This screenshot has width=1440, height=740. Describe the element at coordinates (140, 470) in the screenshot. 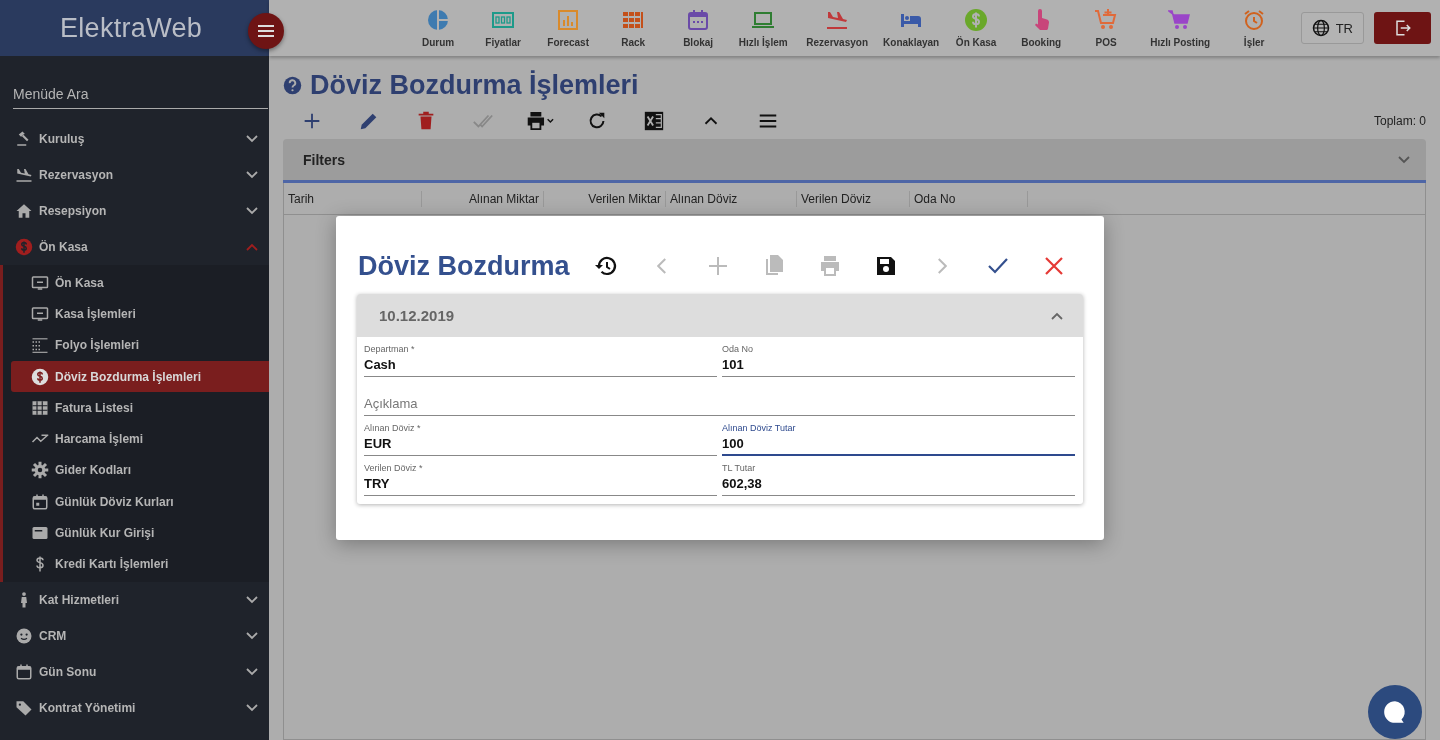

I see `submenu-item: Gider Kodları` at that location.